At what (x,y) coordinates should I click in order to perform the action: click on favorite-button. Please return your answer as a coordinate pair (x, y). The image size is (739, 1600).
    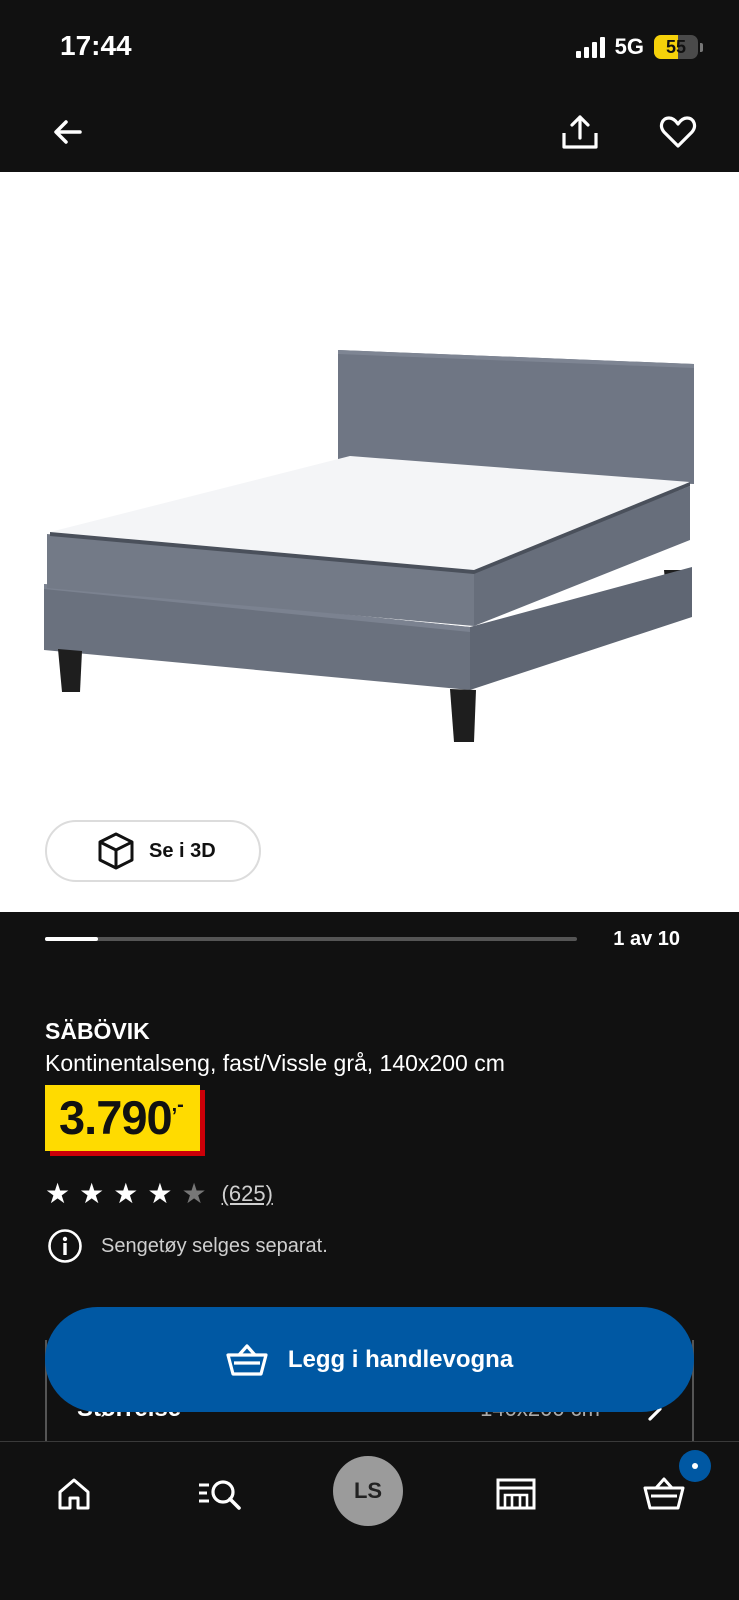
    Looking at the image, I should click on (678, 132).